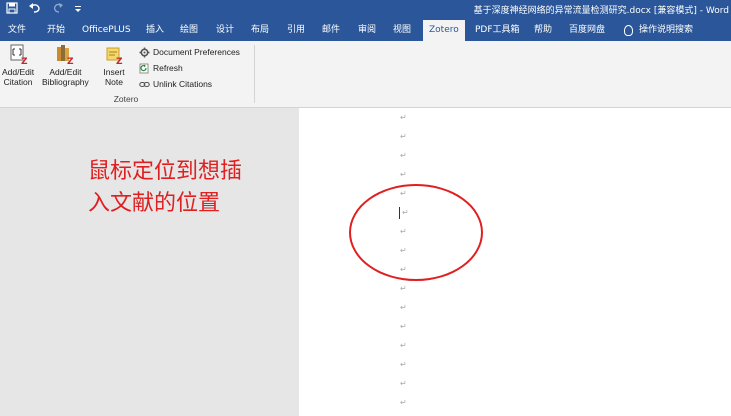 The height and width of the screenshot is (416, 731). Describe the element at coordinates (114, 56) in the screenshot. I see `note-icon: Z` at that location.